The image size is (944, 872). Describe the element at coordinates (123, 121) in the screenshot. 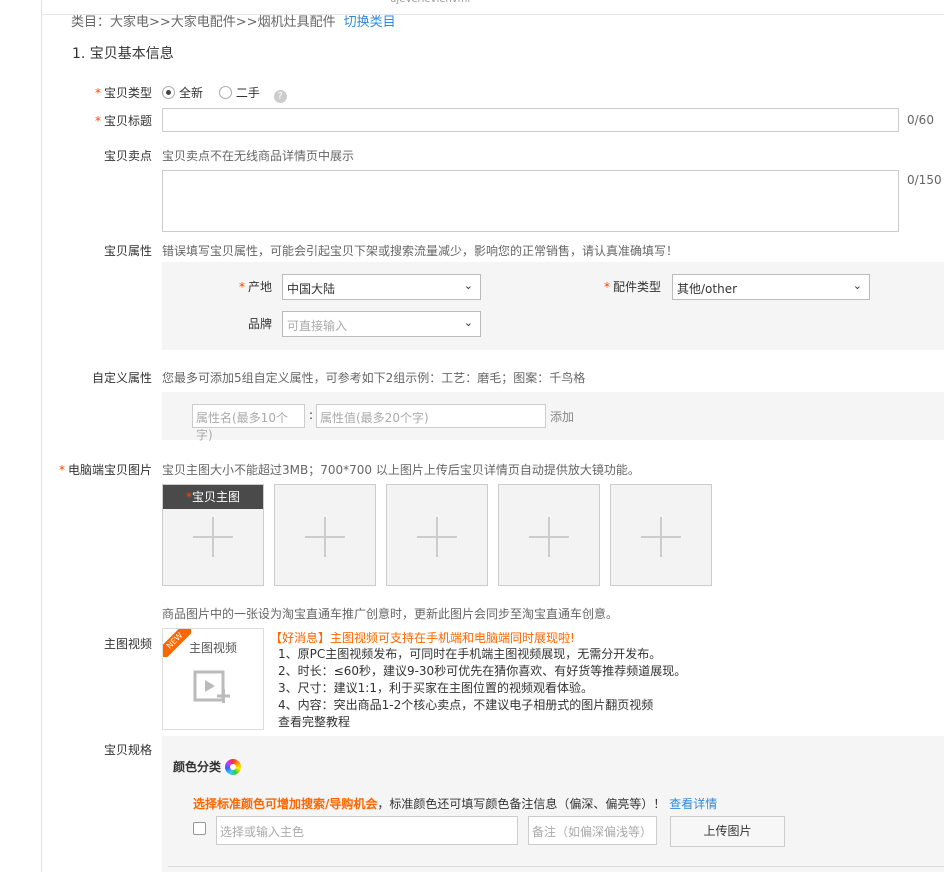

I see `title-label: * 宝贝标题` at that location.